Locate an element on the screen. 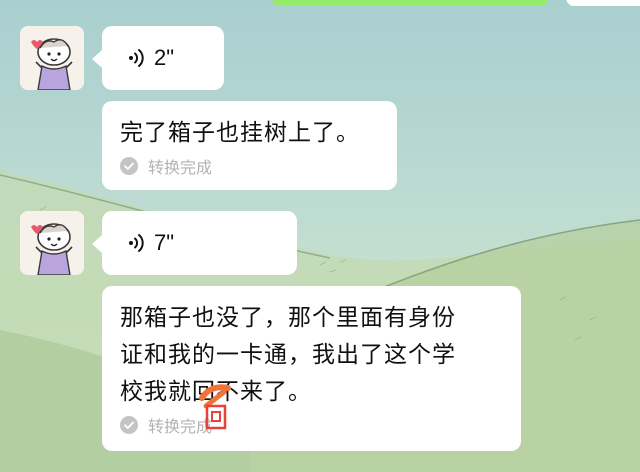 Image resolution: width=640 pixels, height=472 pixels. voice-message-bubble: 2" is located at coordinates (158, 58).